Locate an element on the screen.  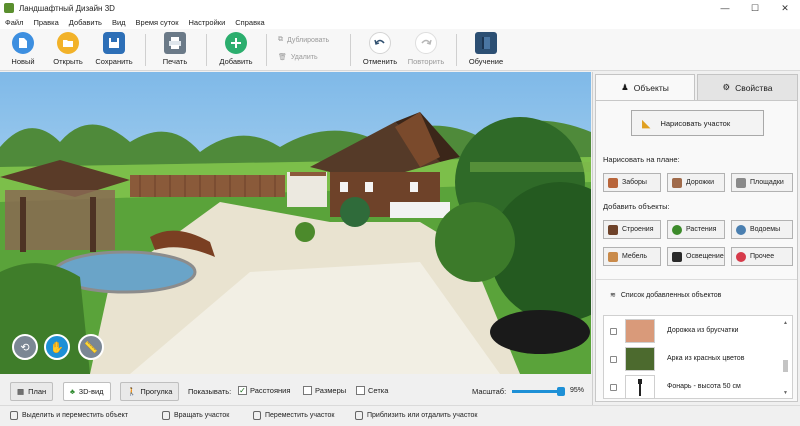
add-button: Добавить is located at coordinates (236, 49).